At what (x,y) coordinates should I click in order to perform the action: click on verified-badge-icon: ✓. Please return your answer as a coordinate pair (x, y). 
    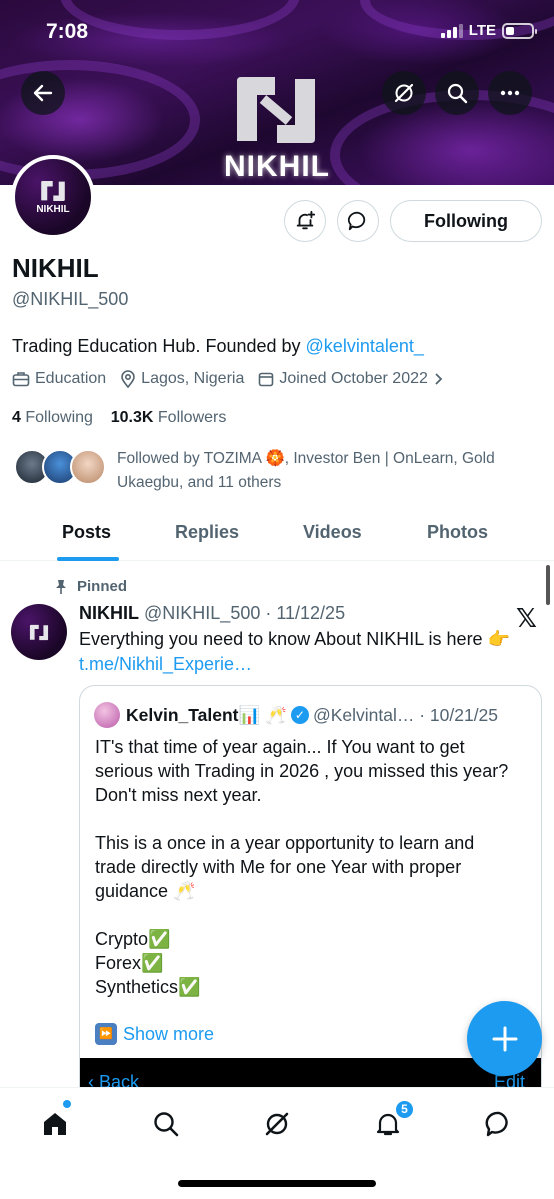
    Looking at the image, I should click on (299, 715).